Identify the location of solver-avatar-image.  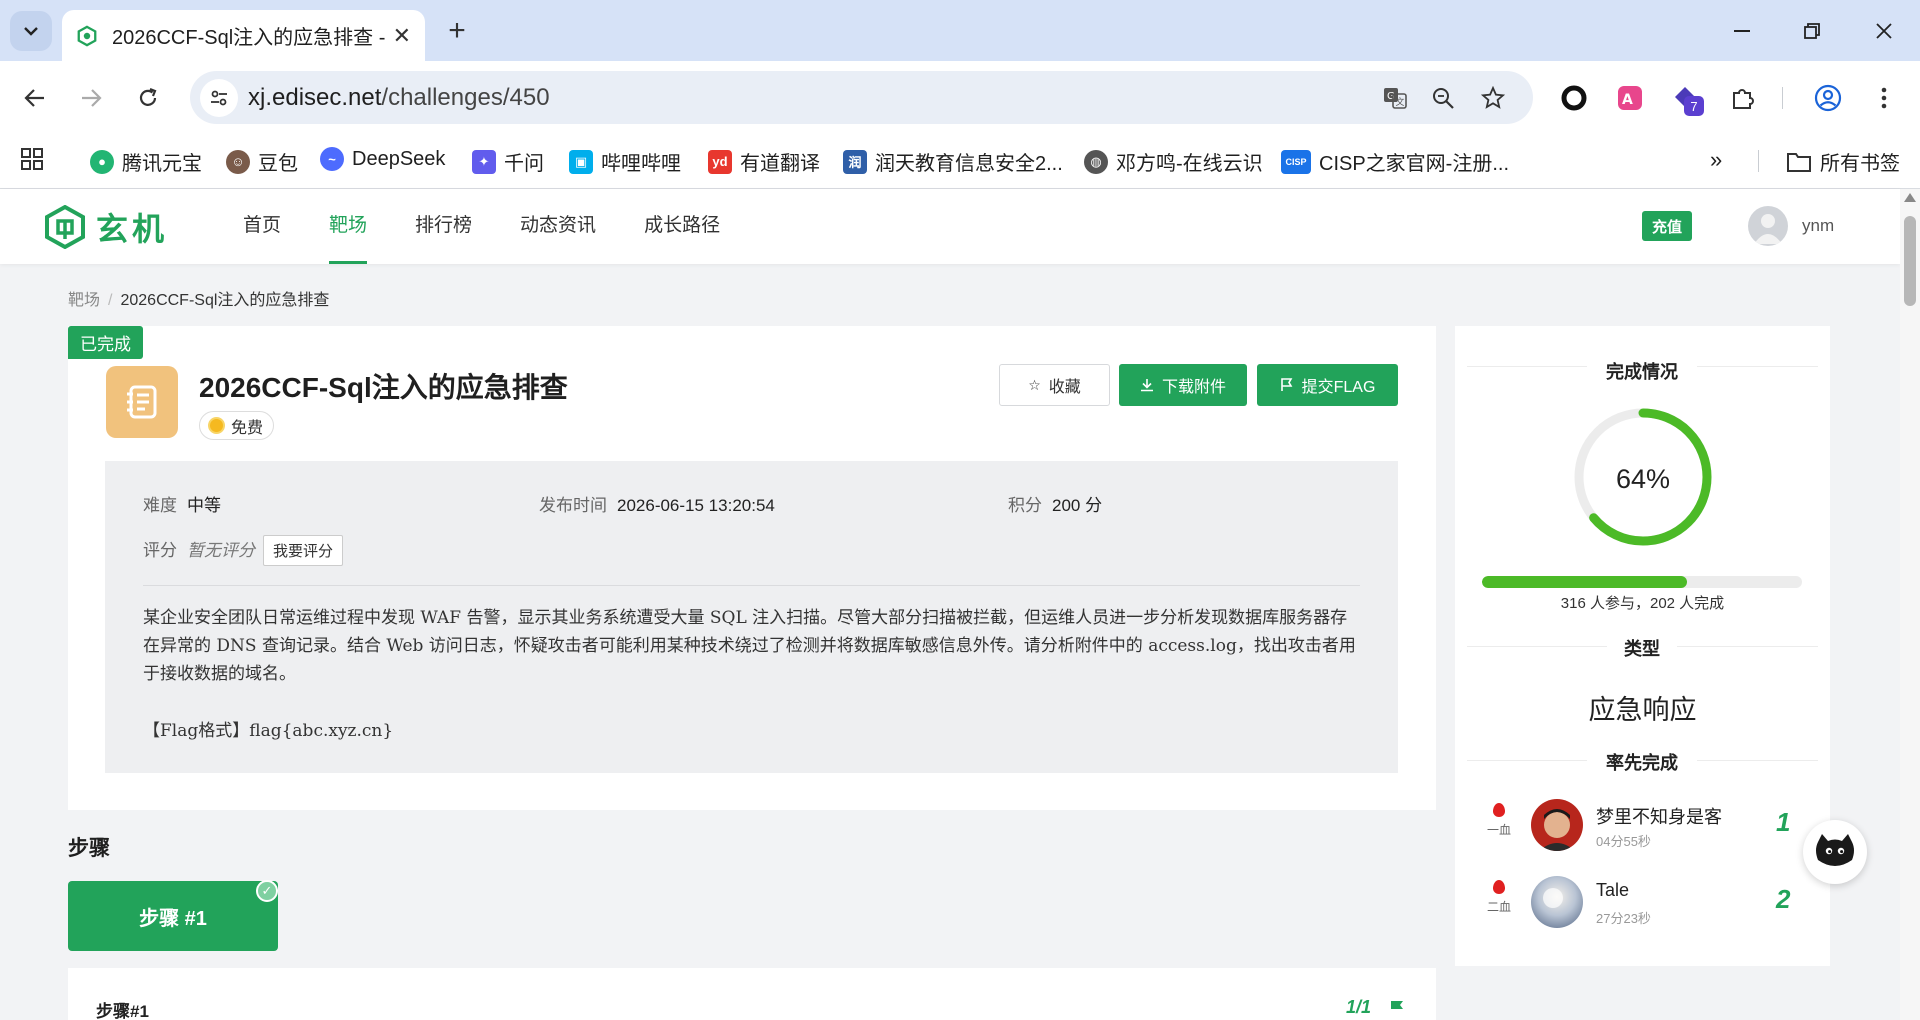
(1557, 902).